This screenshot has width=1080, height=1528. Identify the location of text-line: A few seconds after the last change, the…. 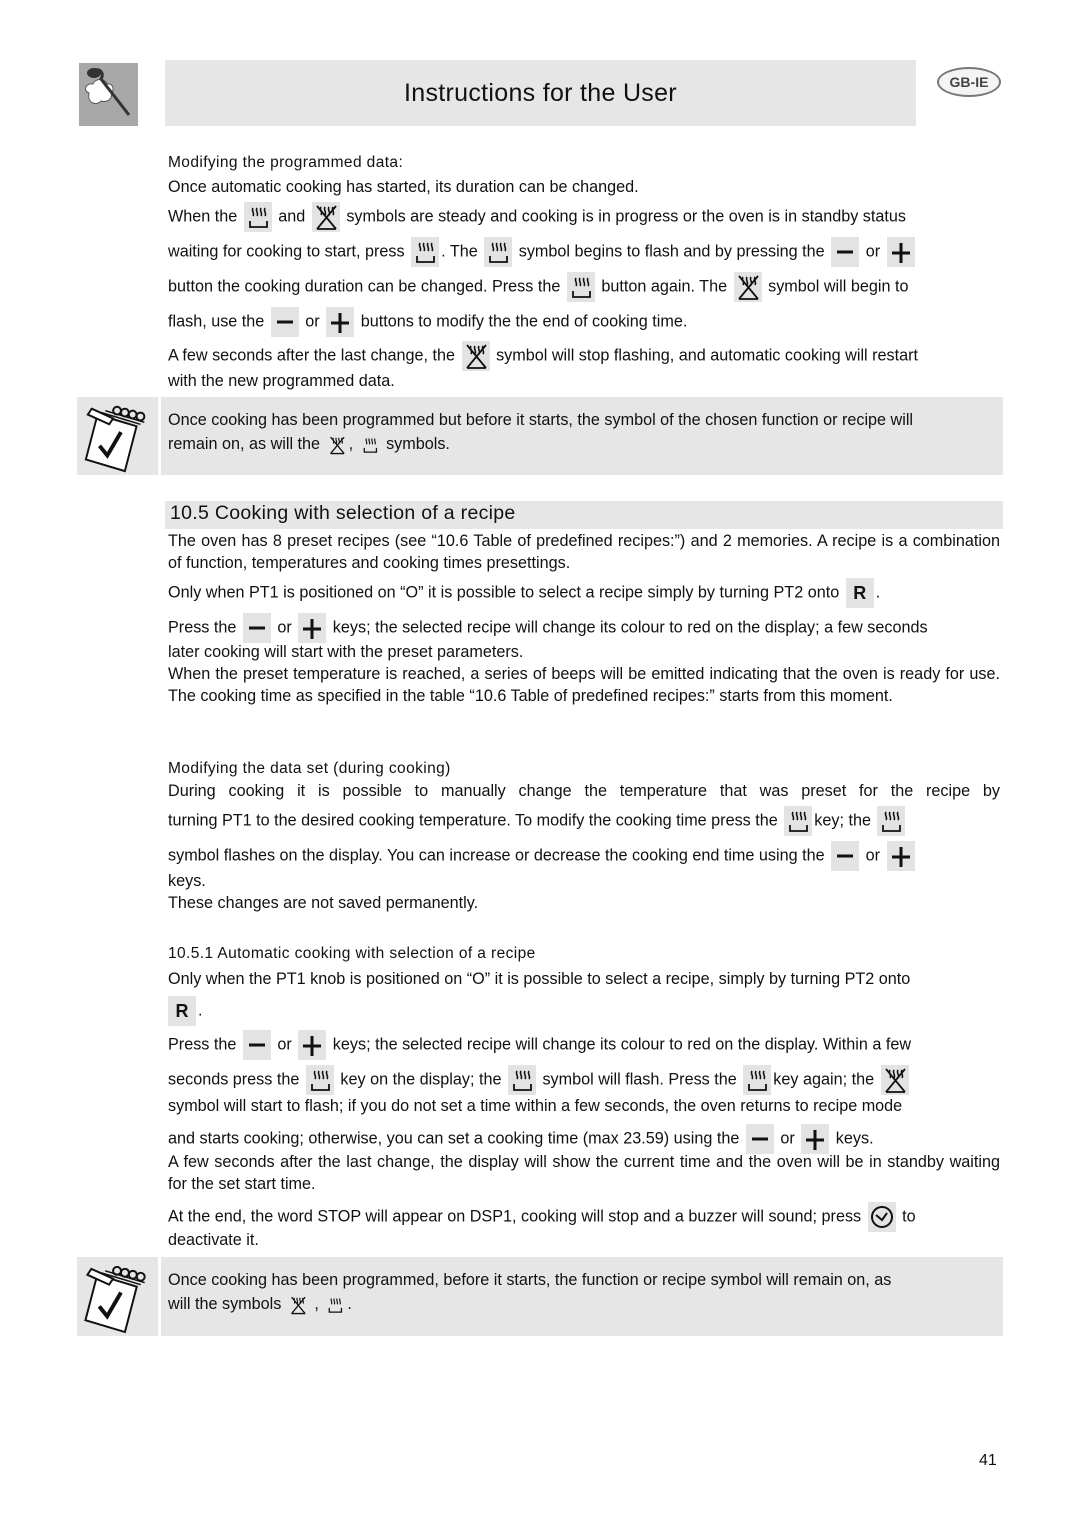
(543, 356).